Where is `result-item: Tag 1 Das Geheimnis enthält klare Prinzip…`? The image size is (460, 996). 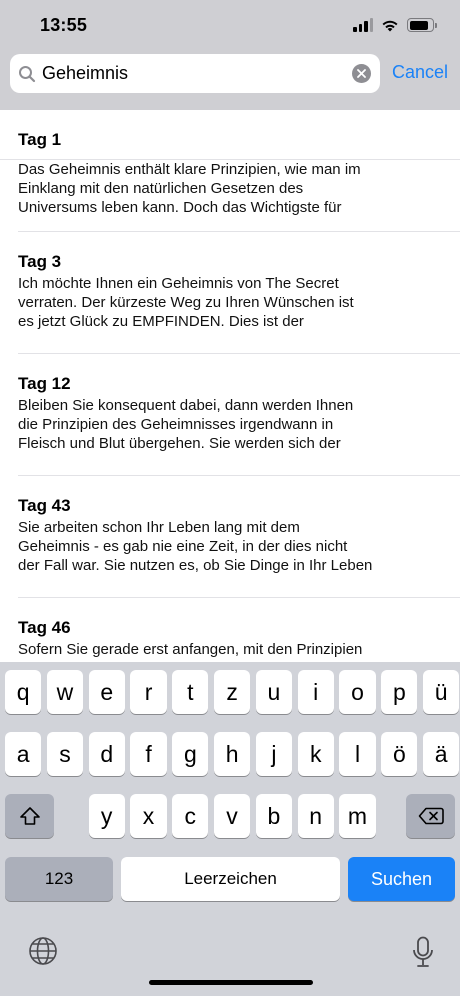 result-item: Tag 1 Das Geheimnis enthält klare Prinzip… is located at coordinates (230, 171).